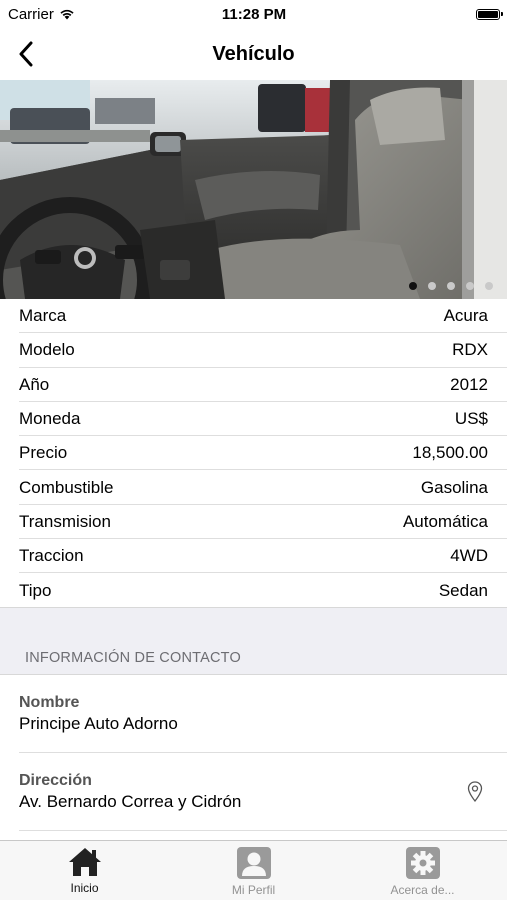 The image size is (507, 900). What do you see at coordinates (253, 792) in the screenshot?
I see `contact-address-row: Dirección Av. Bernardo Correa y Cidrón` at bounding box center [253, 792].